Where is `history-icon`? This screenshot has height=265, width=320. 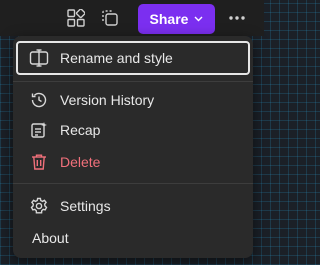 history-icon is located at coordinates (39, 100).